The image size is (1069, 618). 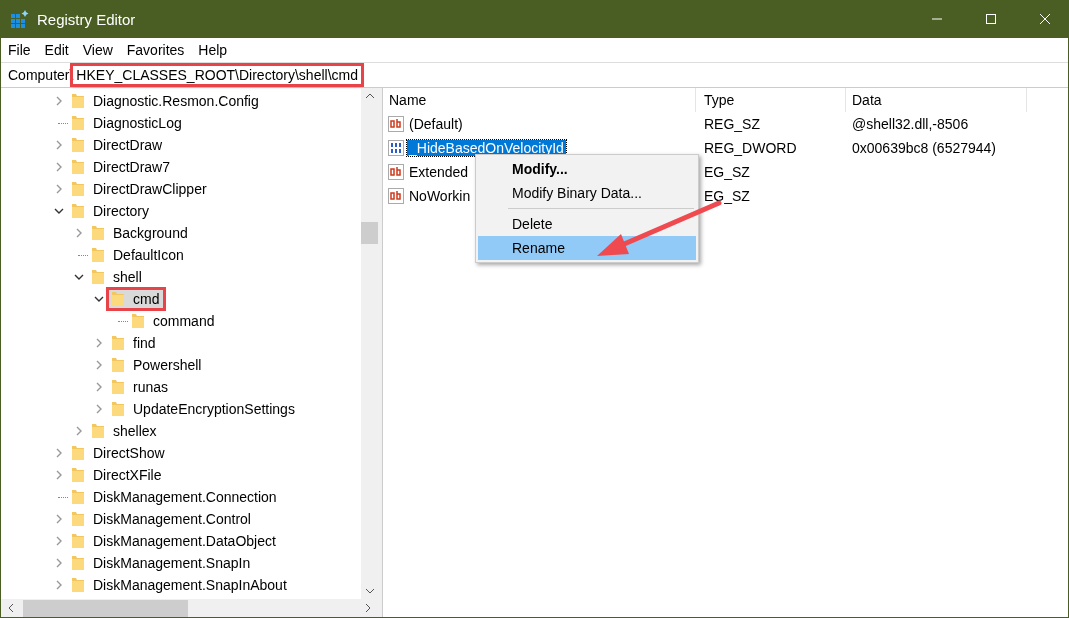 What do you see at coordinates (117, 475) in the screenshot?
I see `tree-item: DirectXFile` at bounding box center [117, 475].